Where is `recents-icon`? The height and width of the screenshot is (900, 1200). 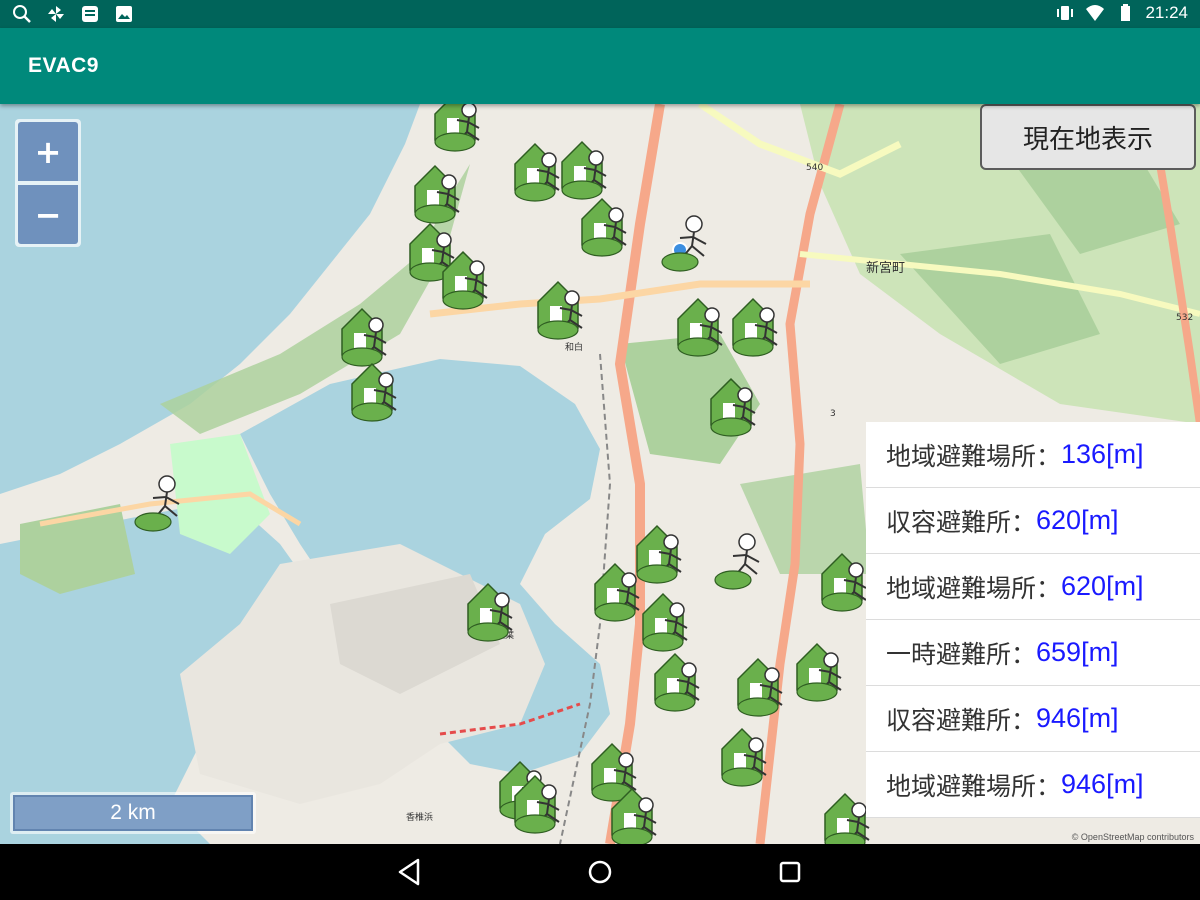 recents-icon is located at coordinates (790, 872).